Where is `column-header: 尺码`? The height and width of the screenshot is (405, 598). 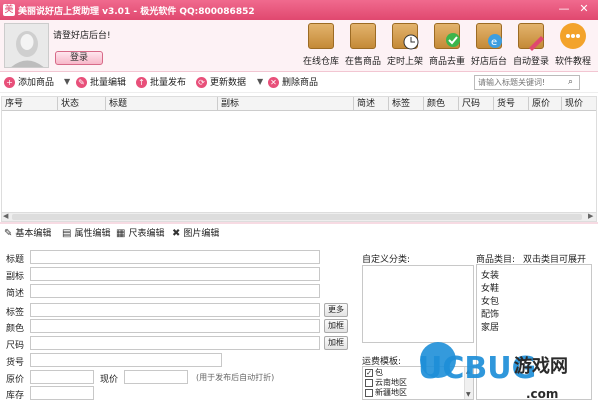 column-header: 尺码 is located at coordinates (476, 104).